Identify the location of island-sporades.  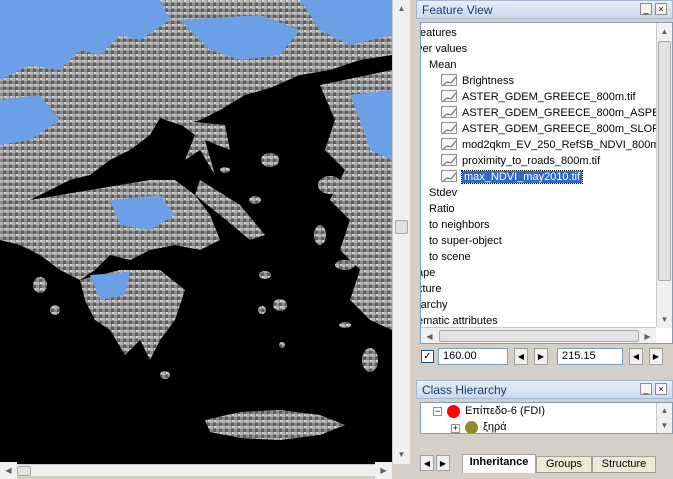
(225, 170).